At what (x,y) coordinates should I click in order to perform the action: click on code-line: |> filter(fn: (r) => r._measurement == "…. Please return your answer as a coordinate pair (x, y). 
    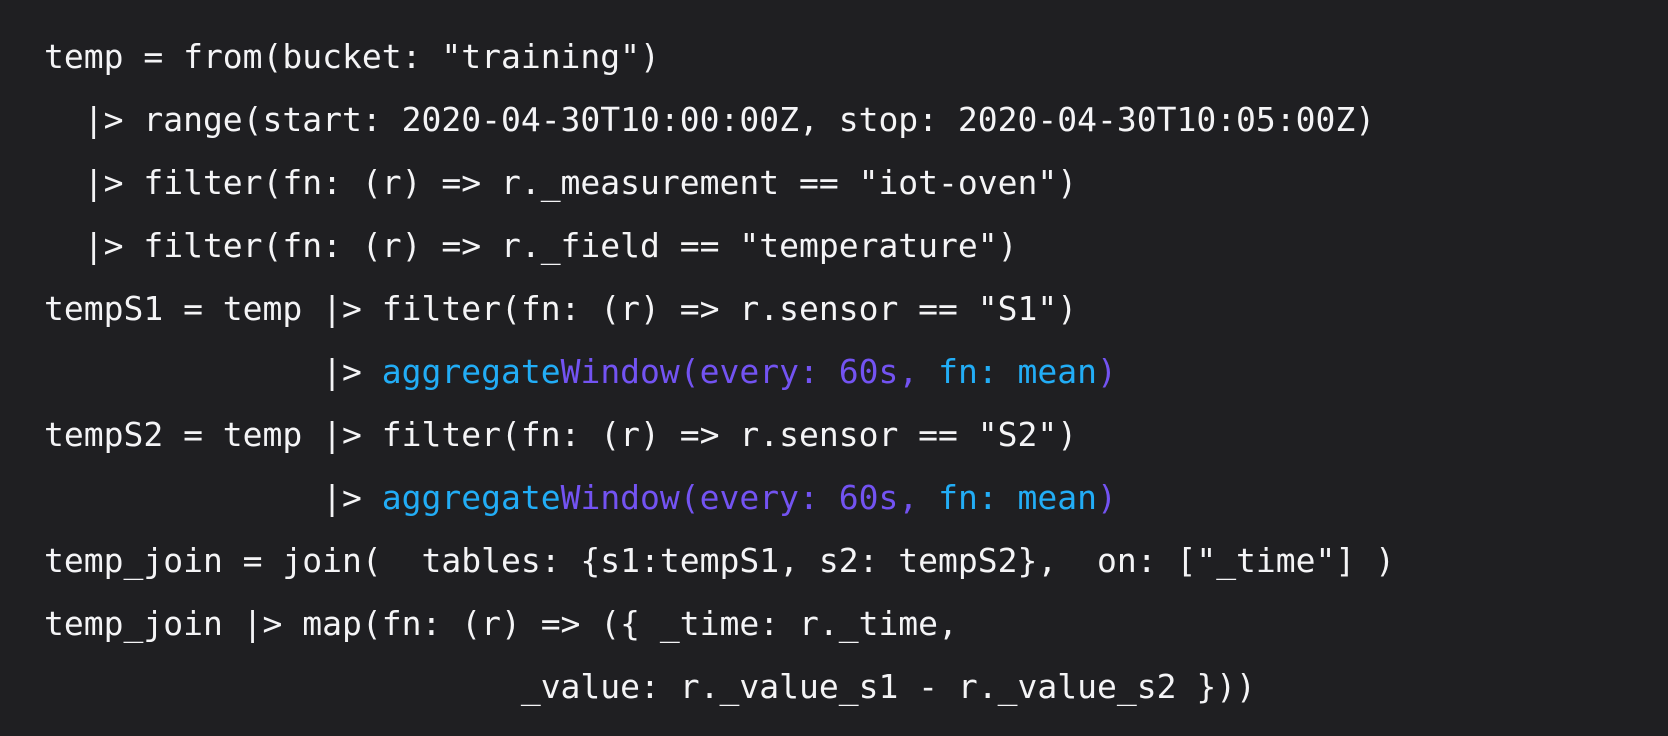
    Looking at the image, I should click on (856, 182).